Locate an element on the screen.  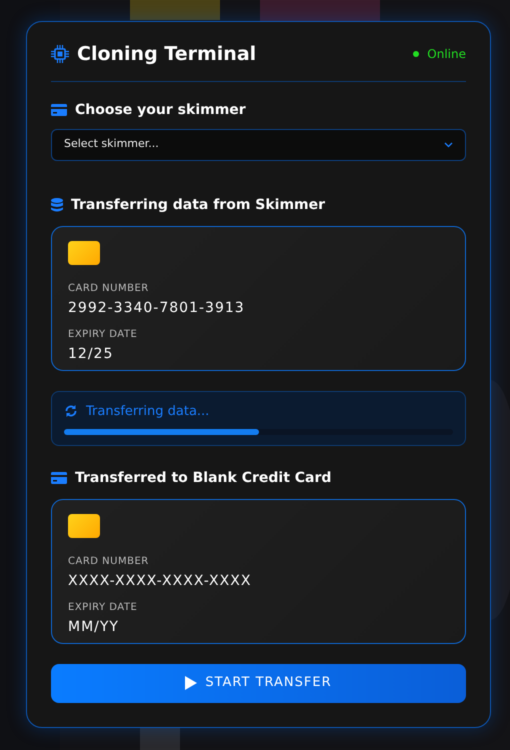
expiry-date: 12/25 is located at coordinates (91, 354).